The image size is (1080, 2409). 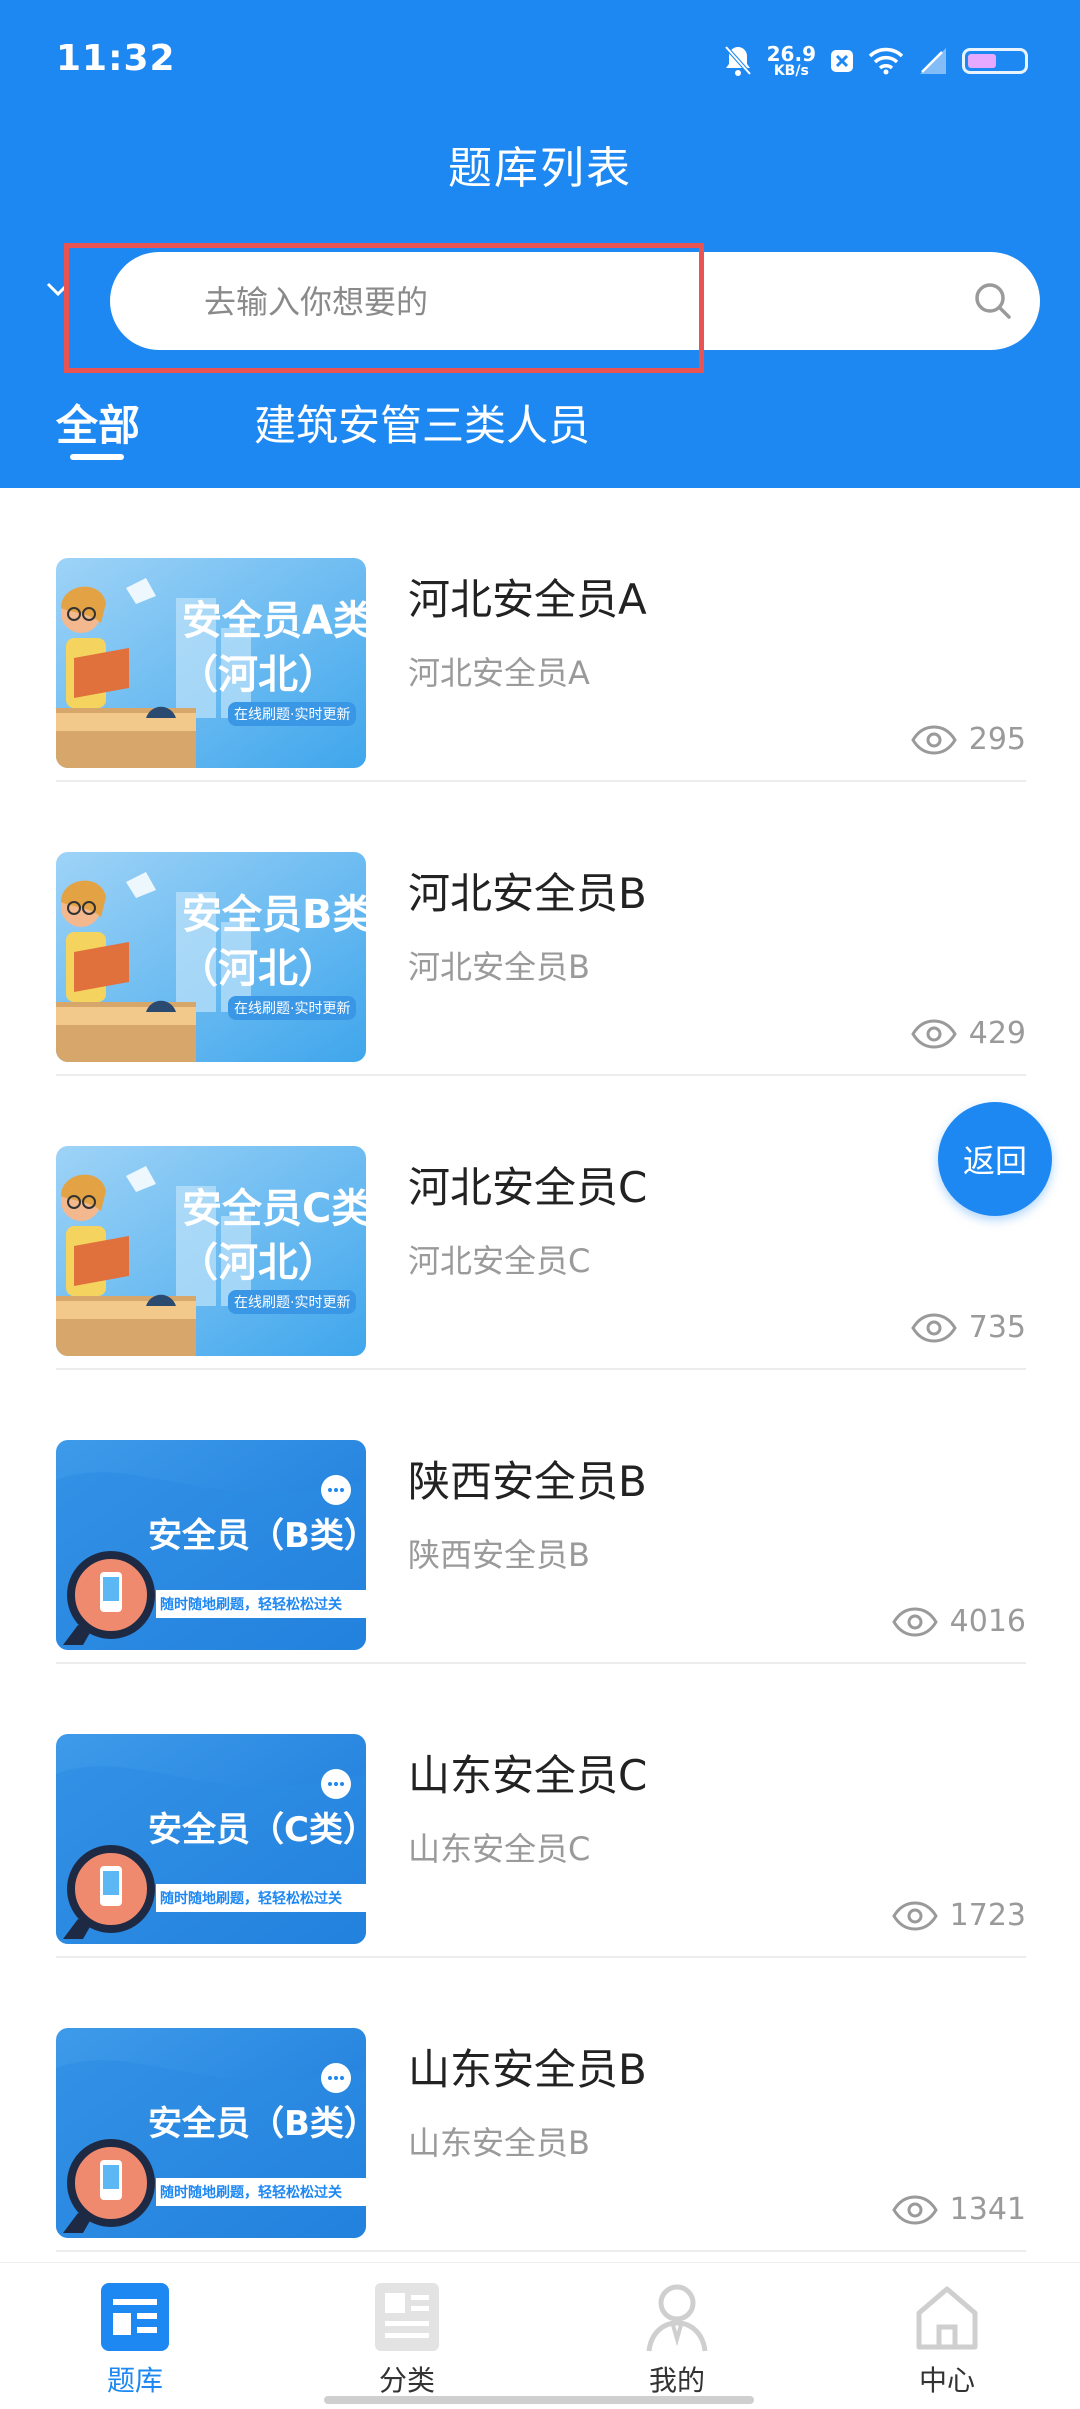 I want to click on list-item: 安全员C类 （河北） 在线刷题·实时更新 河北安全员C 河北安全员C 735, so click(x=541, y=1223).